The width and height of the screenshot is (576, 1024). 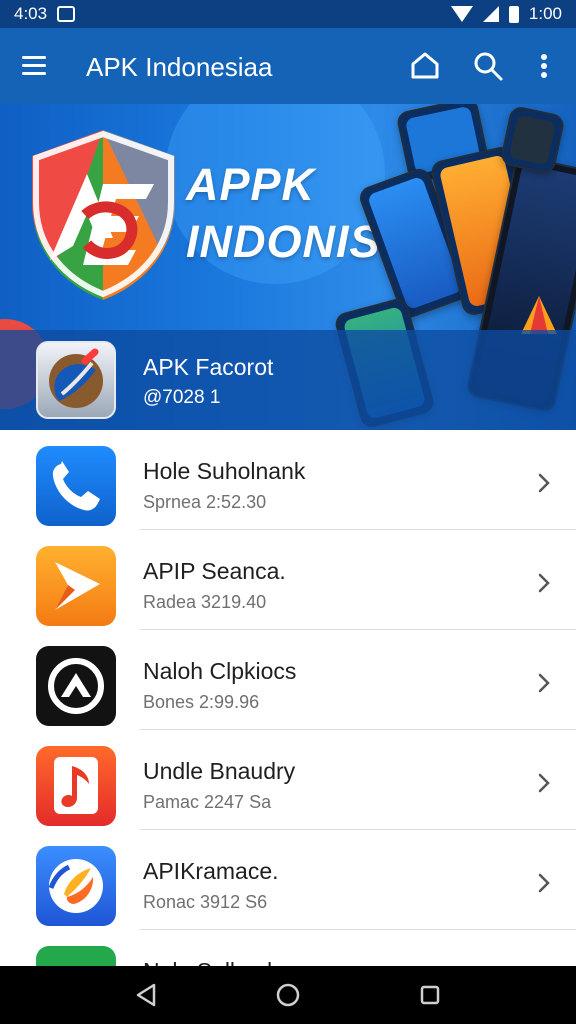 I want to click on app-title: Hole Suholnank, so click(x=224, y=471).